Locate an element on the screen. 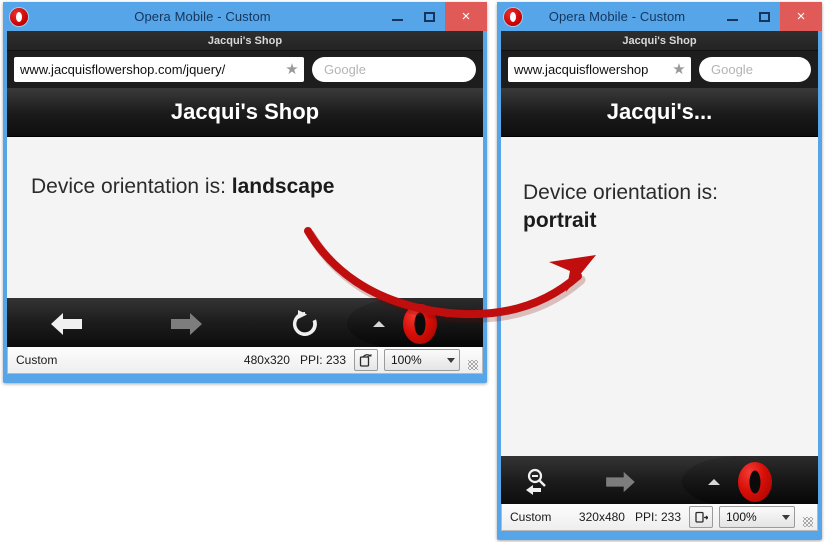 The height and width of the screenshot is (542, 825). back-arrow-icon is located at coordinates (66, 323).